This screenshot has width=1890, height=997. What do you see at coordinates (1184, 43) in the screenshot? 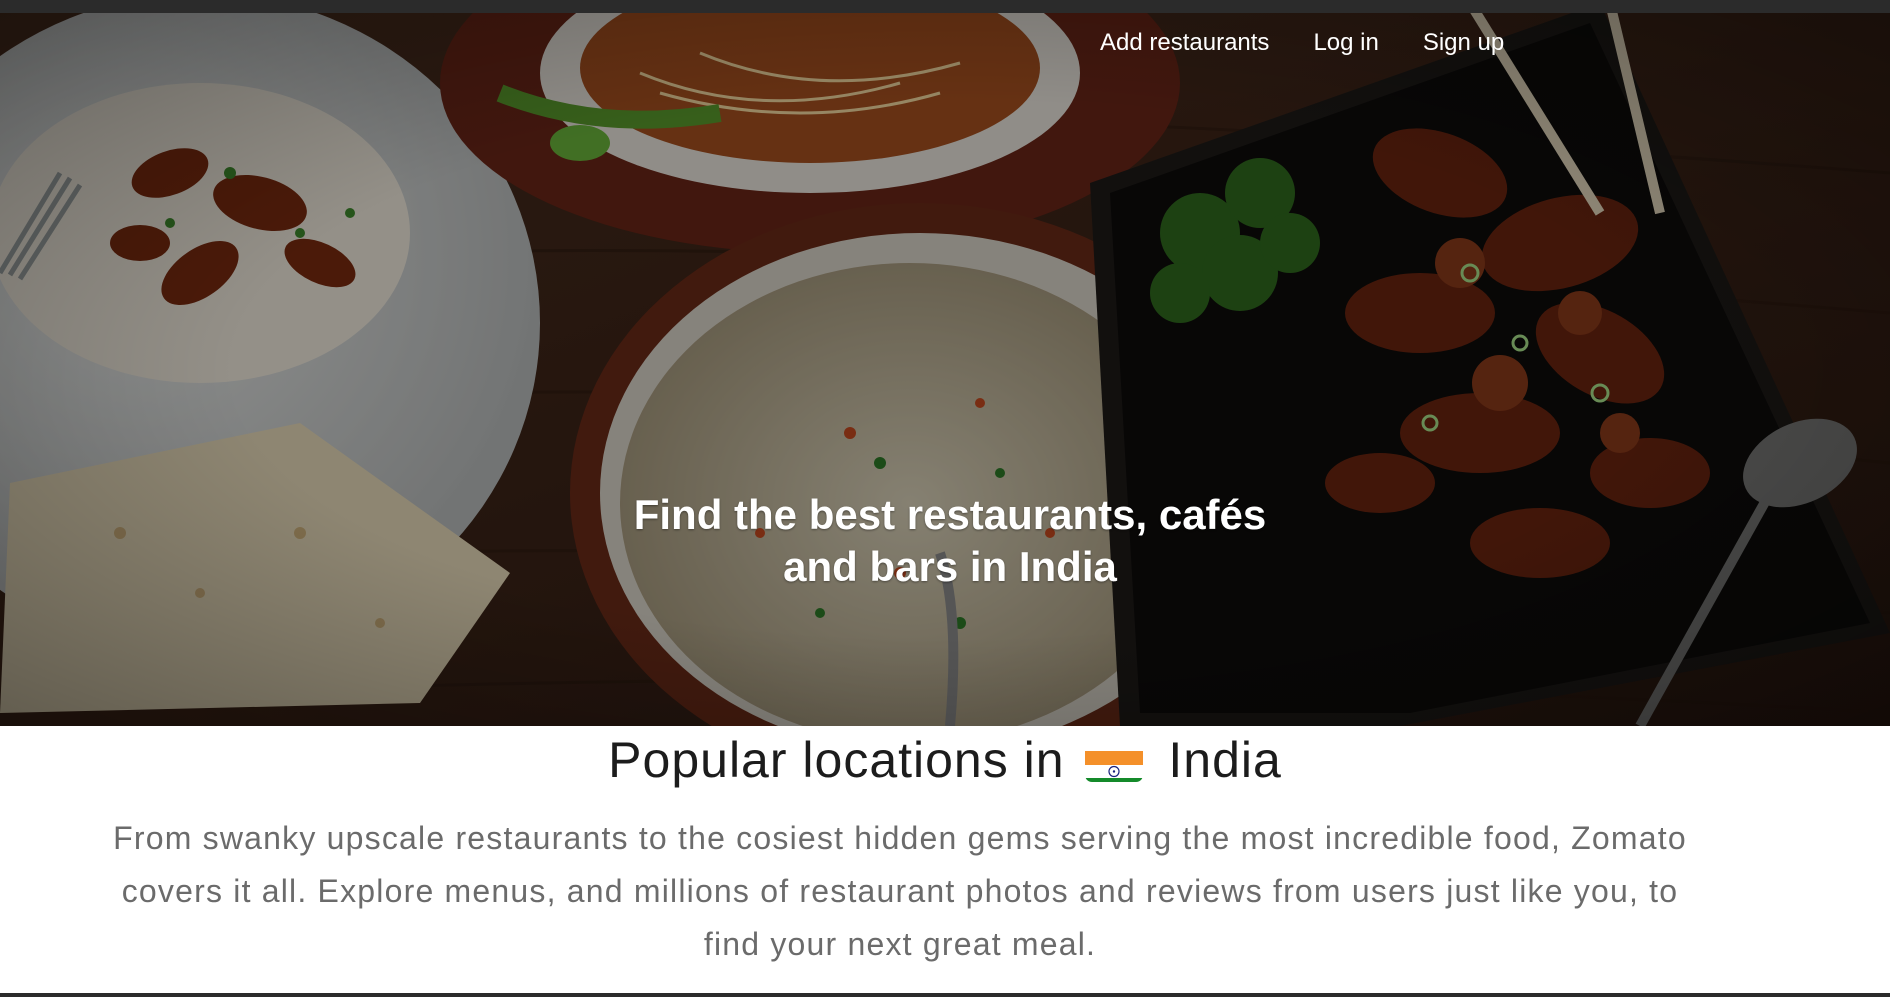
I see `add-restaurants-link: Add restaurants` at bounding box center [1184, 43].